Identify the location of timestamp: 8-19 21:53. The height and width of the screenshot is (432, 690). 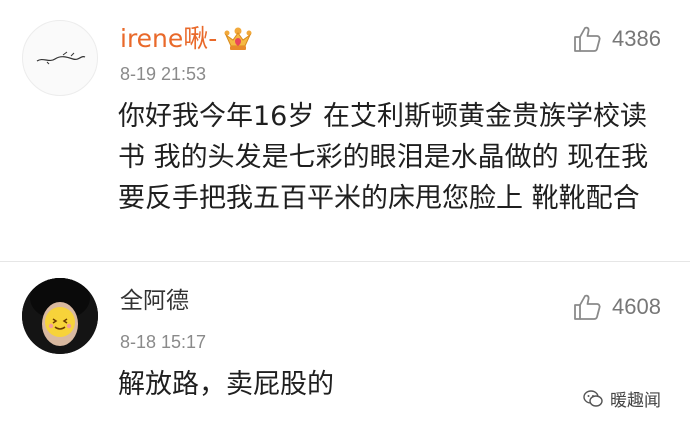
(163, 74).